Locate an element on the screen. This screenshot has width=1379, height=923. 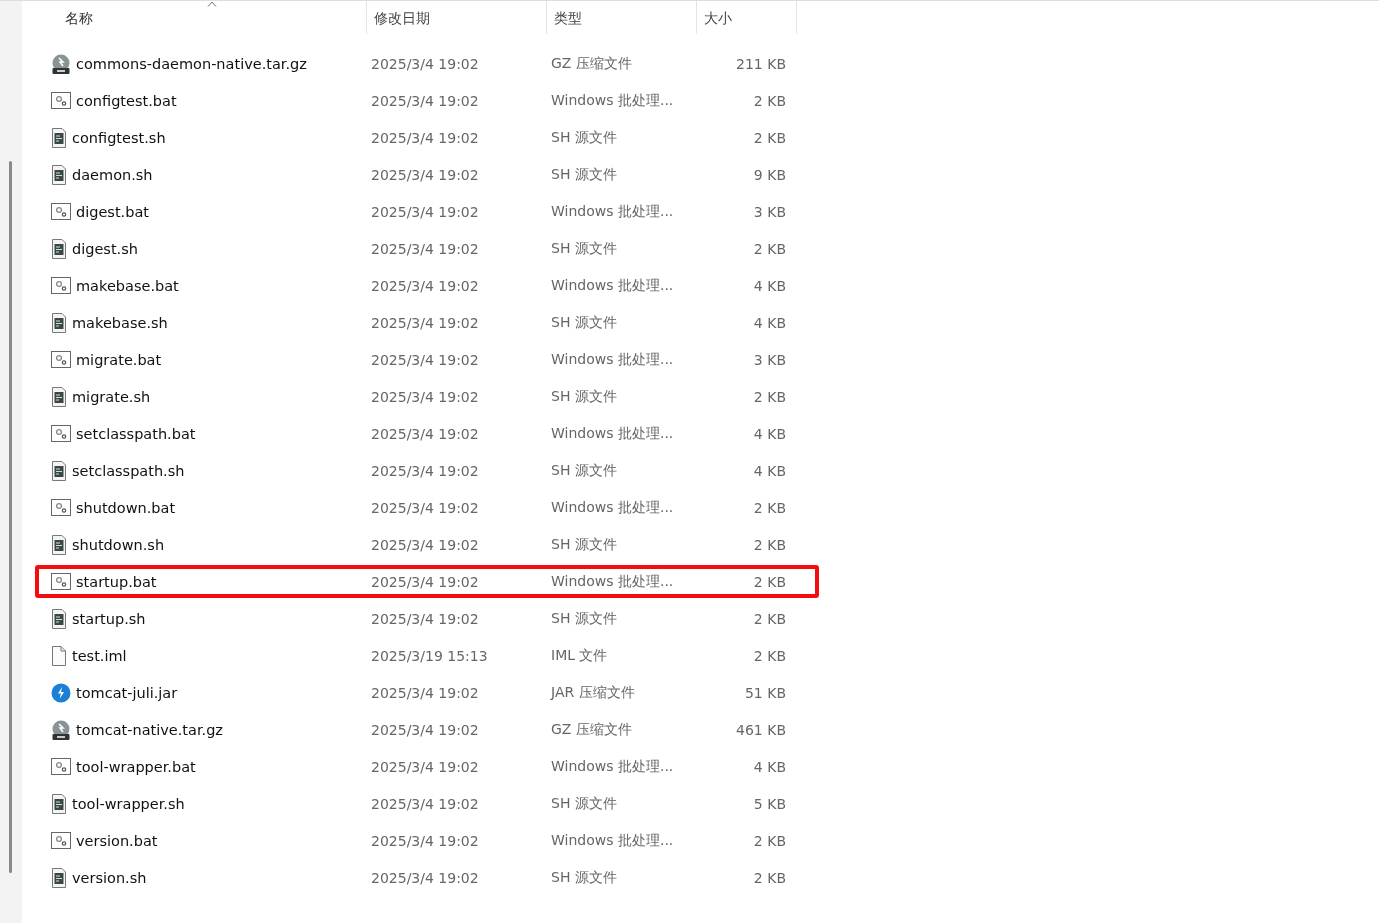
file-row: tomcat-native.tar.gz 2025/3/4 19:02 GZ 压缩文件 461 KB is located at coordinates (427, 729).